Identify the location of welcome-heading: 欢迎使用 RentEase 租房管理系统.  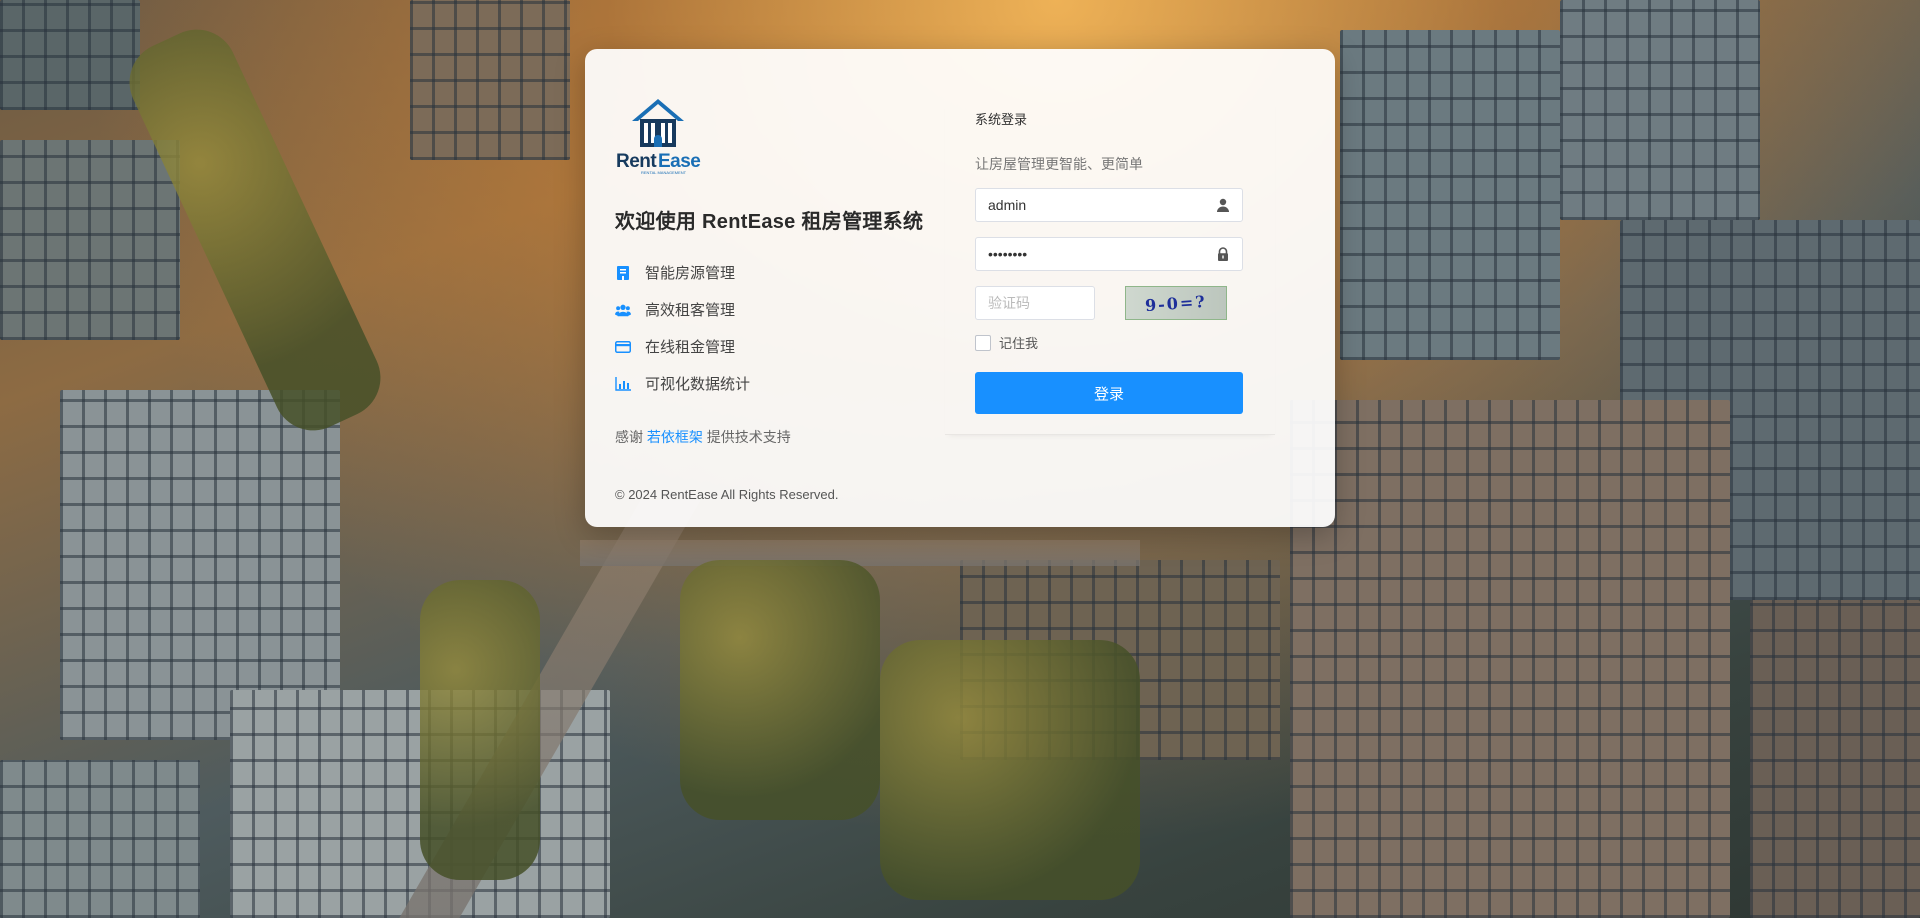
(769, 222).